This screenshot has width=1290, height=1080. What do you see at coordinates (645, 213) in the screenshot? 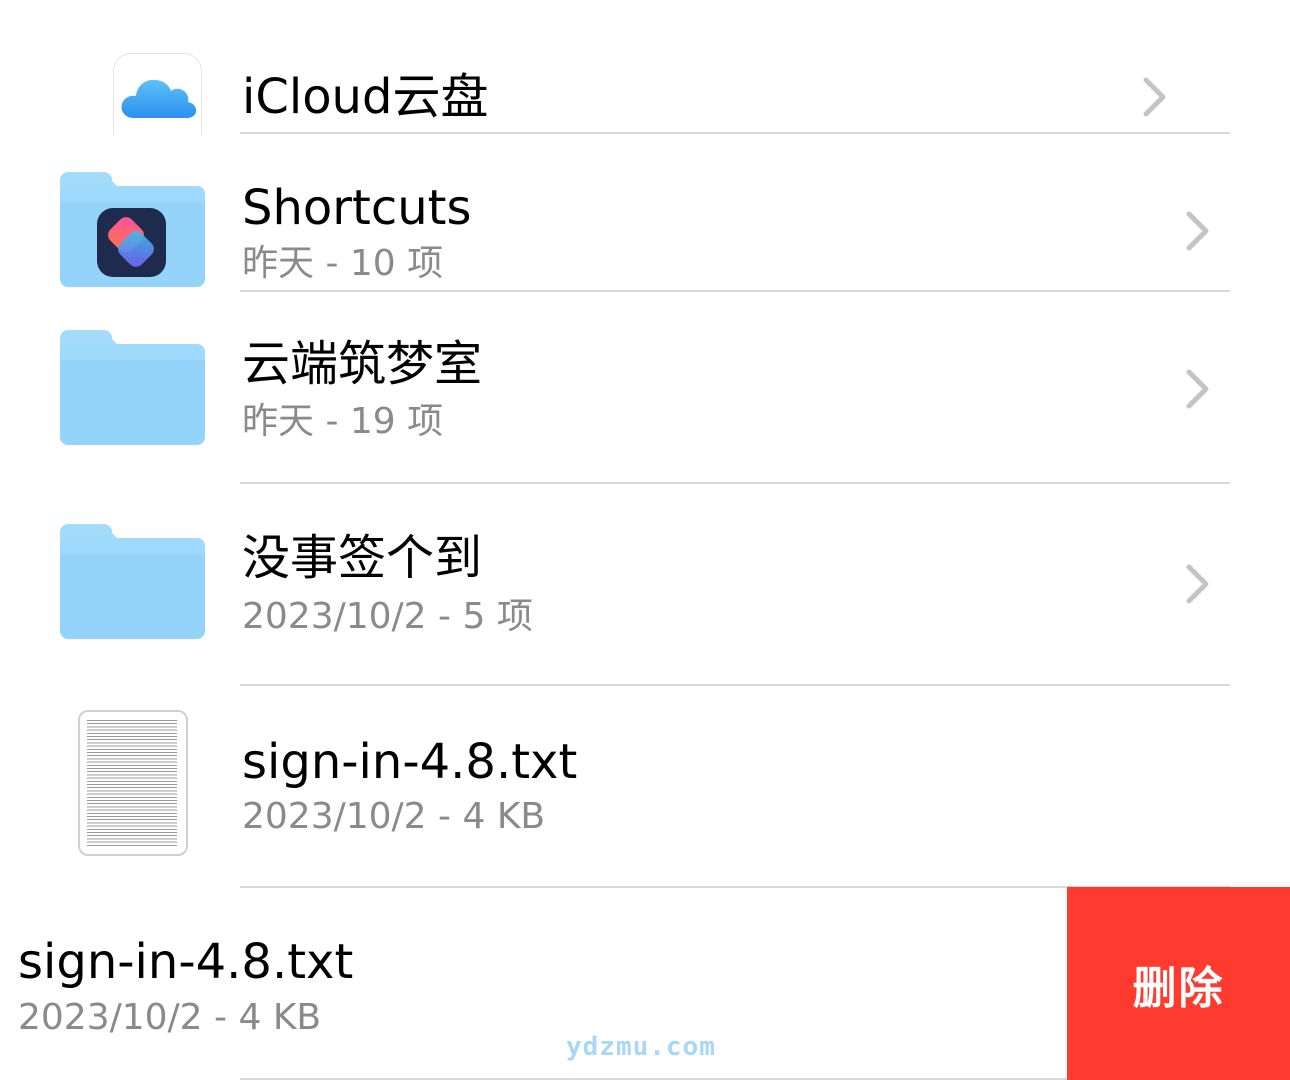
I see `list-item-shortcuts: Shortcuts 昨天 - 10 项` at bounding box center [645, 213].